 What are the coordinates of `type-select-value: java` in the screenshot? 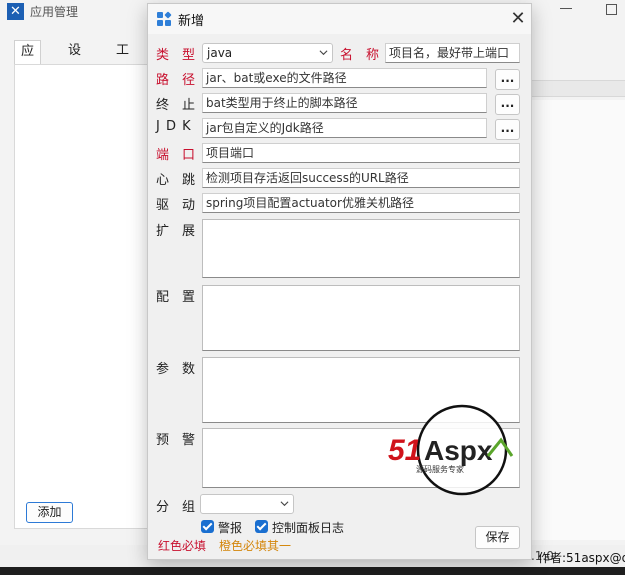 It's located at (220, 53).